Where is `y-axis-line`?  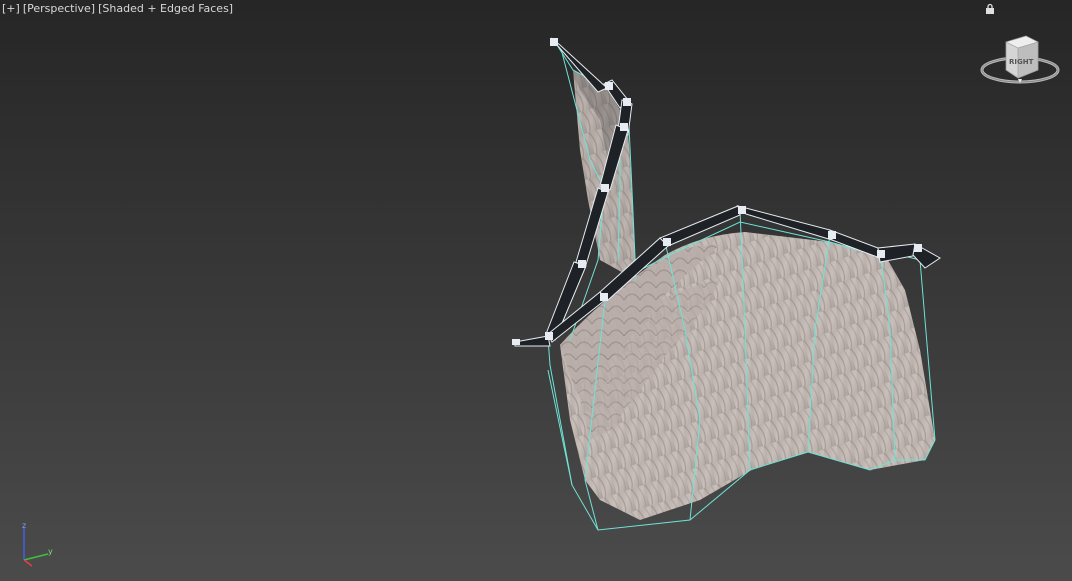
y-axis-line is located at coordinates (36, 557).